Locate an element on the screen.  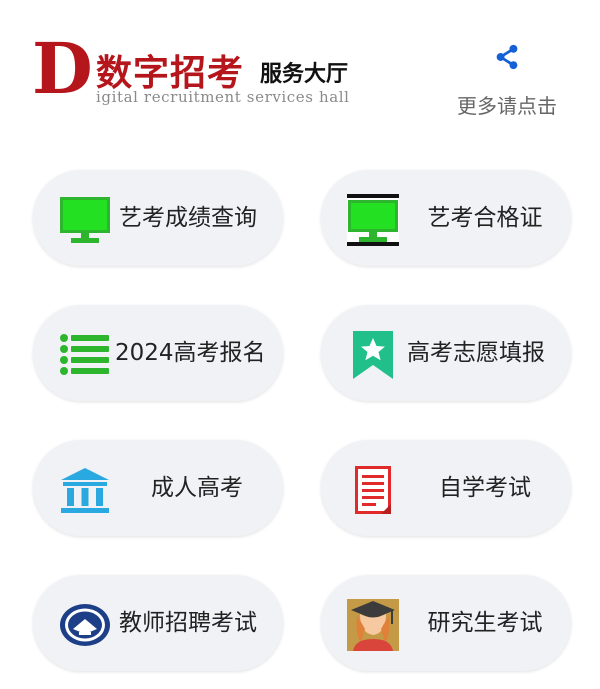
logo-tagline: igital recruitment services hall is located at coordinates (223, 97).